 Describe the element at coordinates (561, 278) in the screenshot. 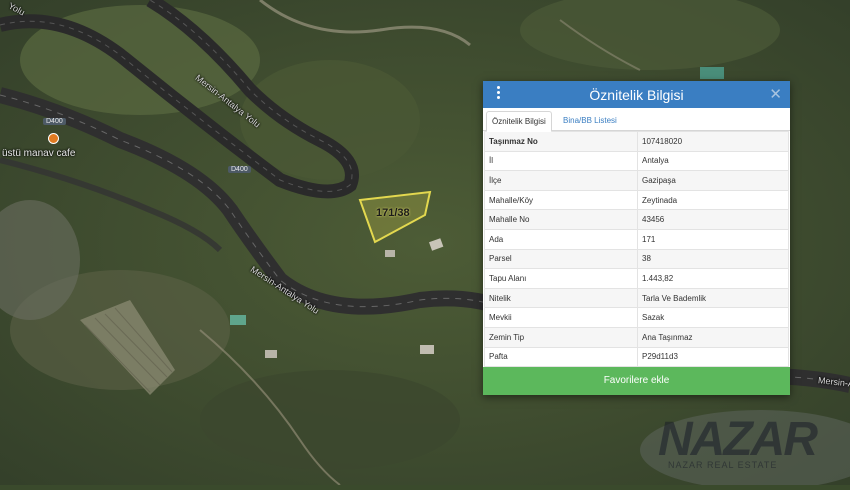

I see `row-key: Tapu Alanı` at that location.